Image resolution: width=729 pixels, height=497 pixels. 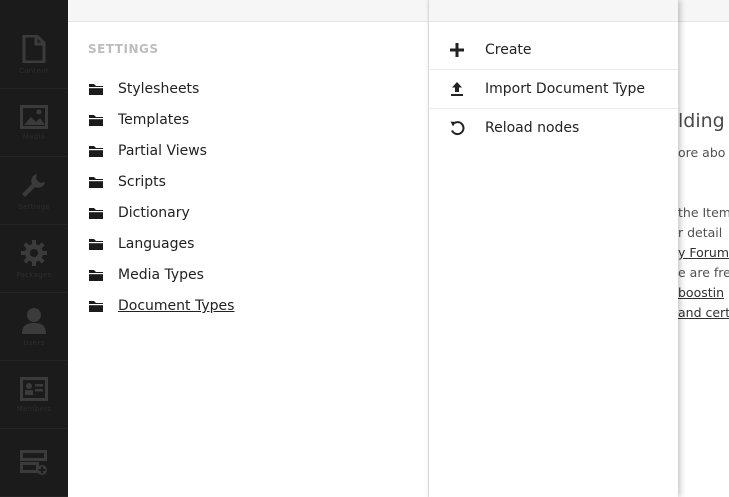 I want to click on section-forms, so click(x=34, y=463).